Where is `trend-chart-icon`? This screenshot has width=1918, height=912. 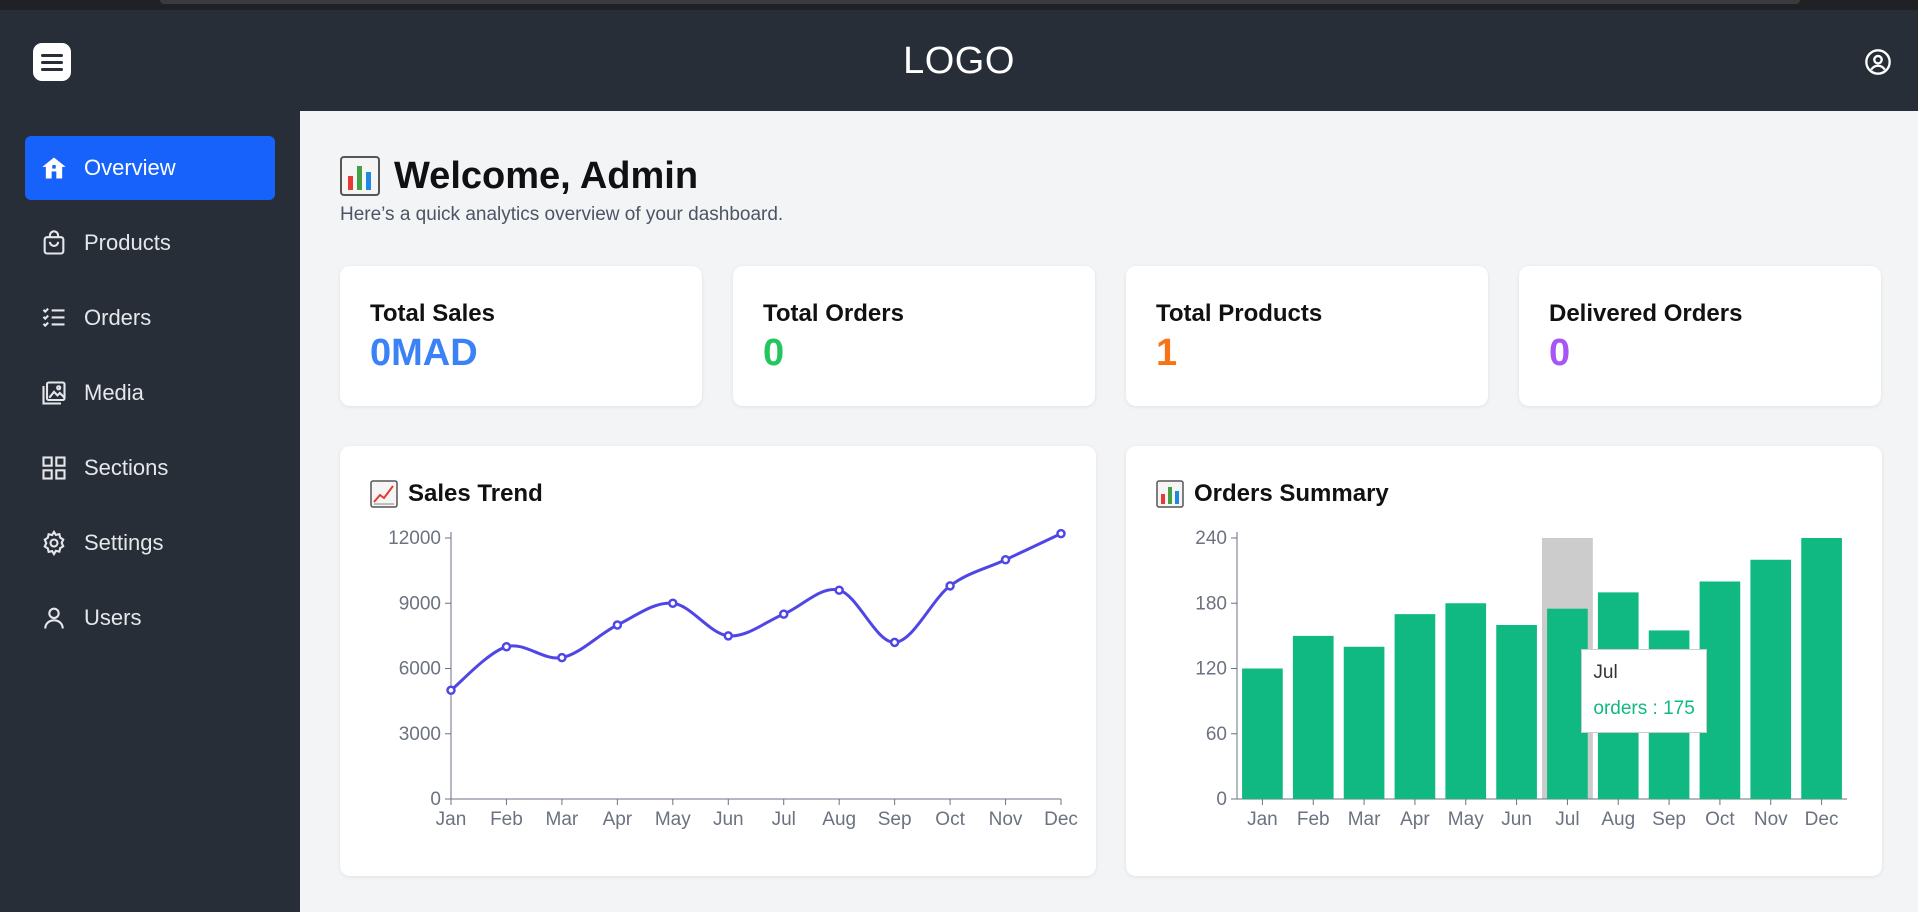 trend-chart-icon is located at coordinates (384, 494).